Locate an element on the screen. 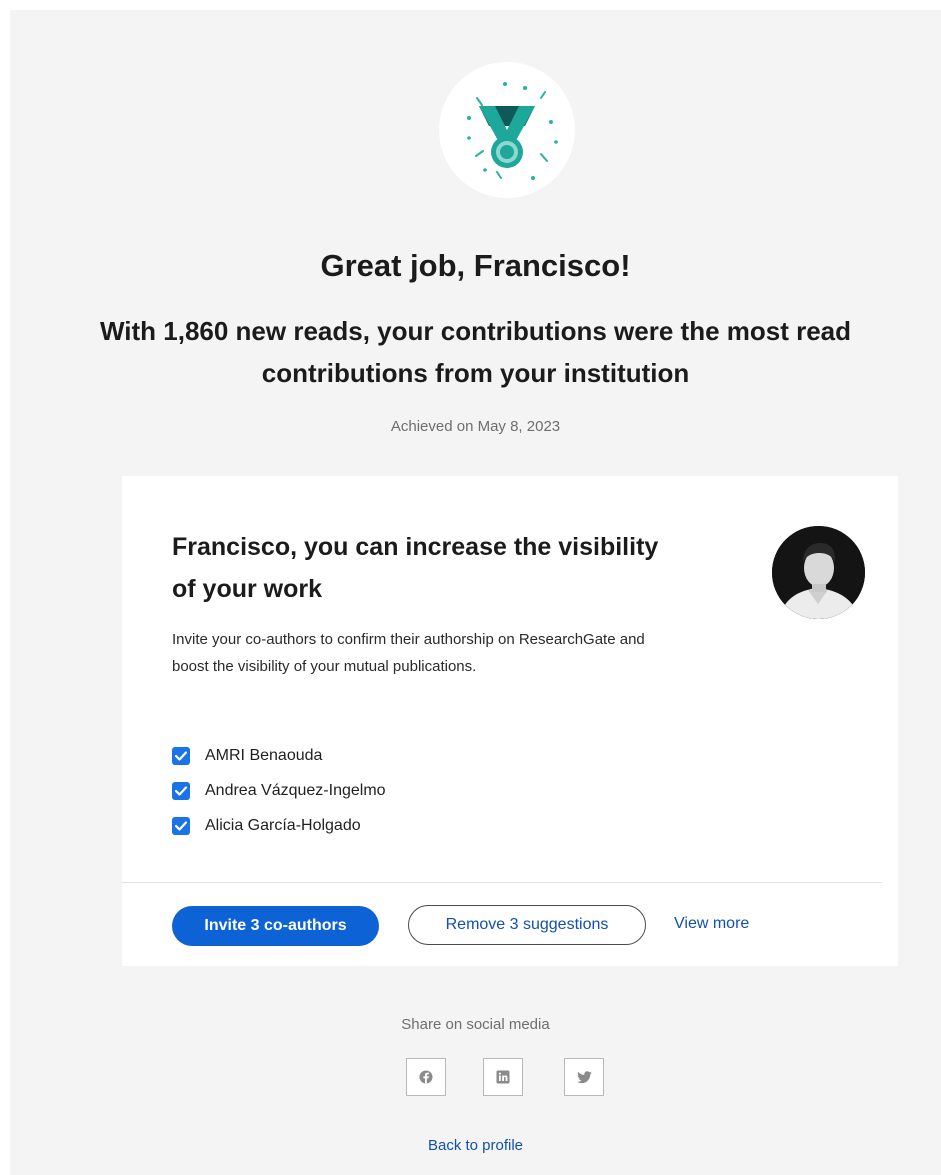 This screenshot has height=1175, width=941. share-label: Share on social media is located at coordinates (475, 1024).